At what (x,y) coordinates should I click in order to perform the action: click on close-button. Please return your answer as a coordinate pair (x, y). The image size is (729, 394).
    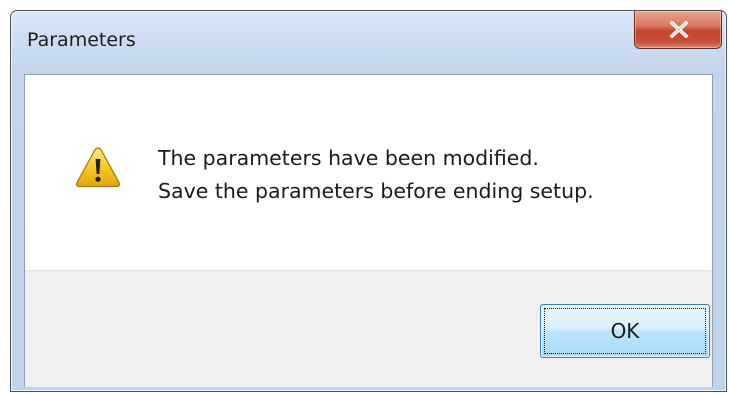
    Looking at the image, I should click on (678, 30).